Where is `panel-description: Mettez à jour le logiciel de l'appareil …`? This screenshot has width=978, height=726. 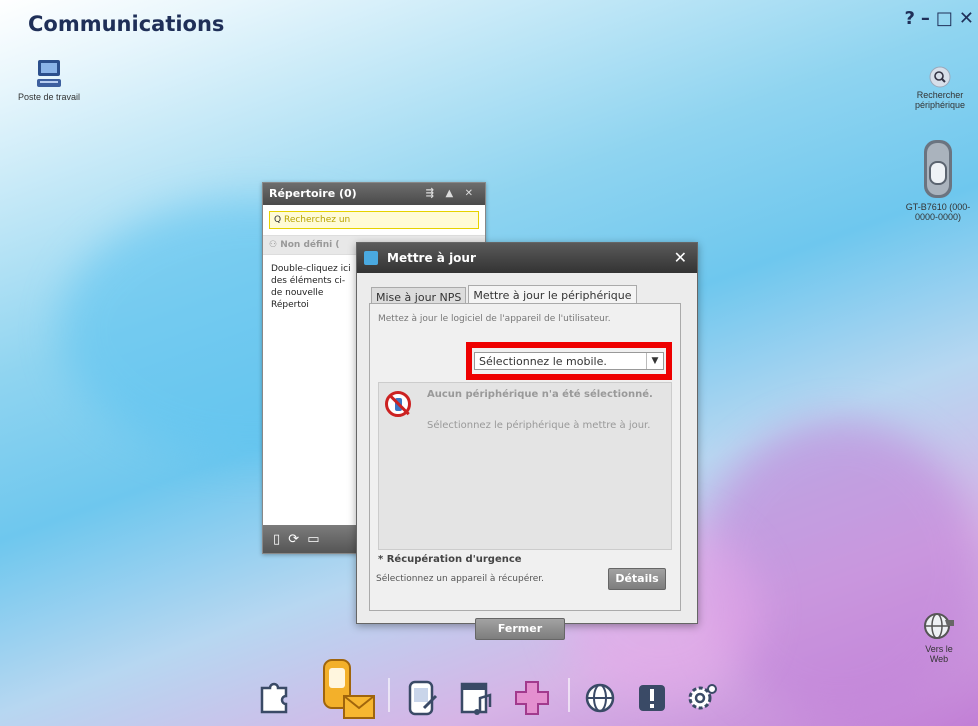
panel-description: Mettez à jour le logiciel de l'appareil … is located at coordinates (494, 319).